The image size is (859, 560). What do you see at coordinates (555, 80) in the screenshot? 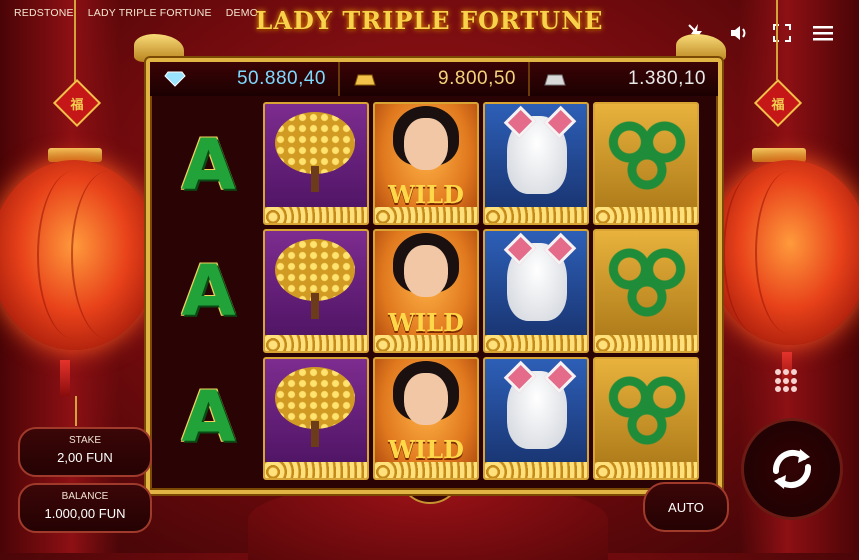
I see `silver-bar-icon` at bounding box center [555, 80].